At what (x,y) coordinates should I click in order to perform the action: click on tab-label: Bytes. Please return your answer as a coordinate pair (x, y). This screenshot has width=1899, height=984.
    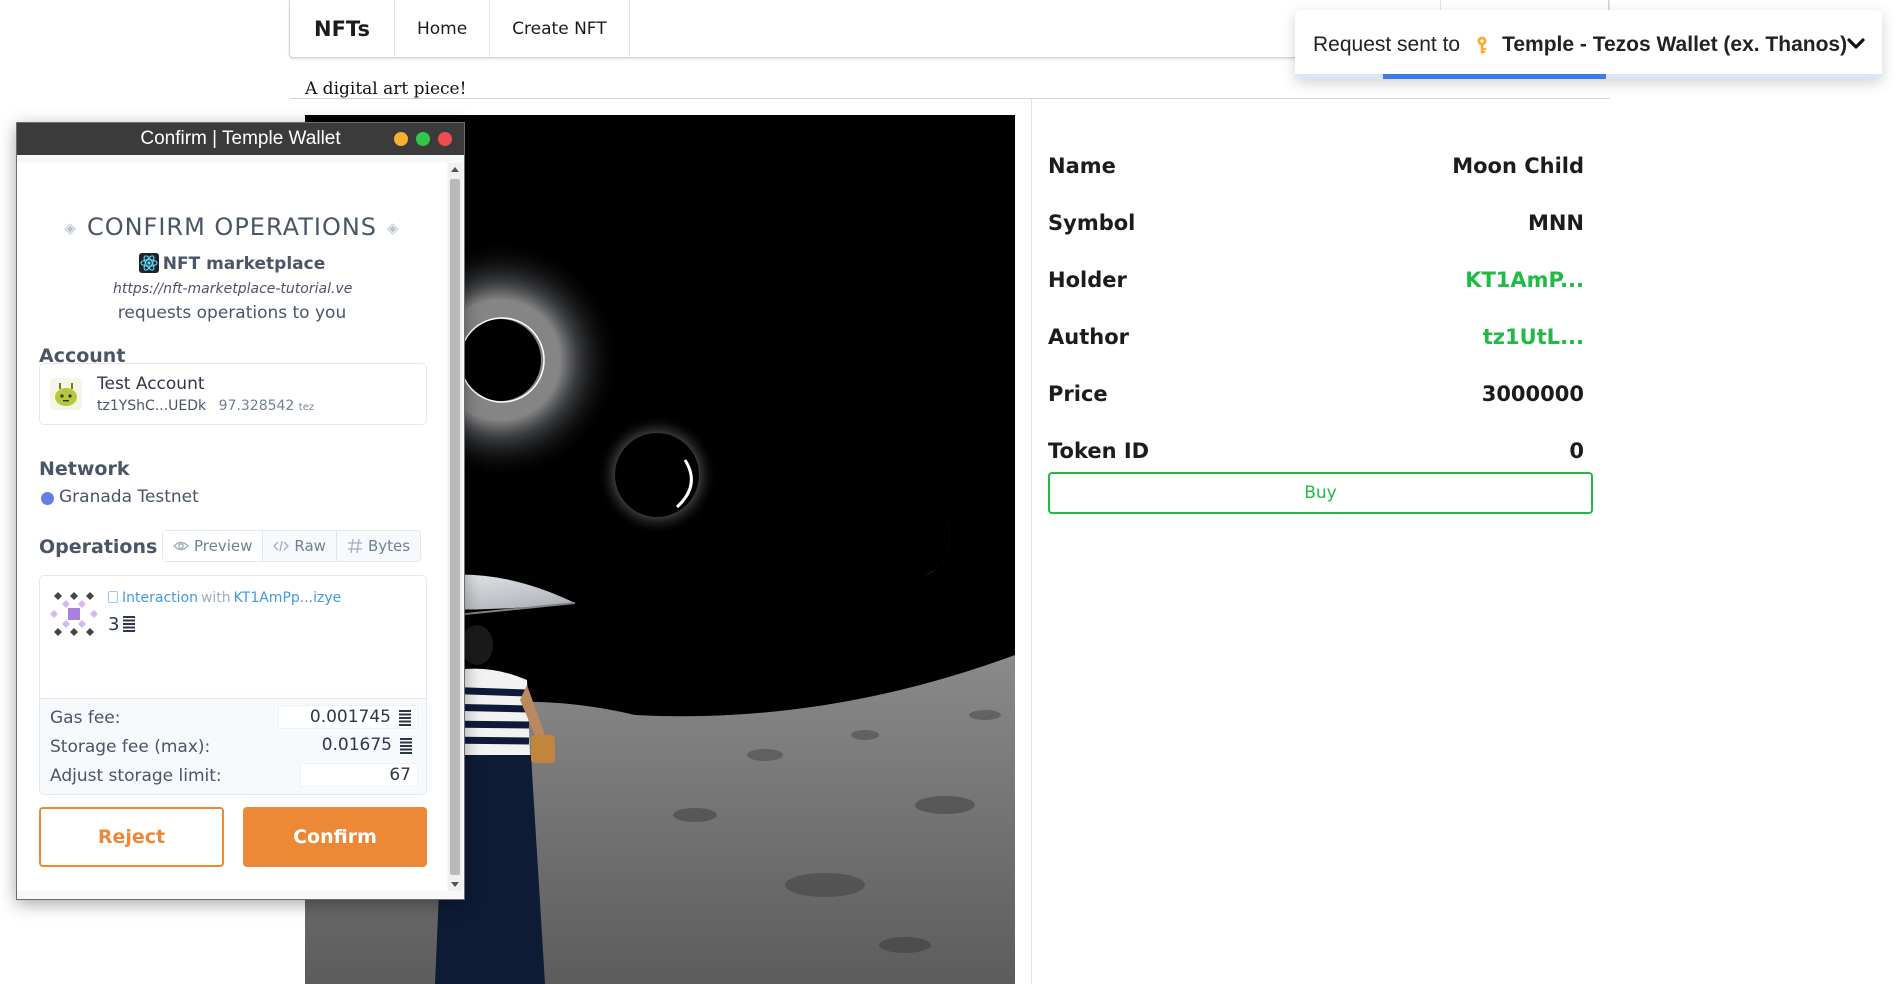
    Looking at the image, I should click on (389, 546).